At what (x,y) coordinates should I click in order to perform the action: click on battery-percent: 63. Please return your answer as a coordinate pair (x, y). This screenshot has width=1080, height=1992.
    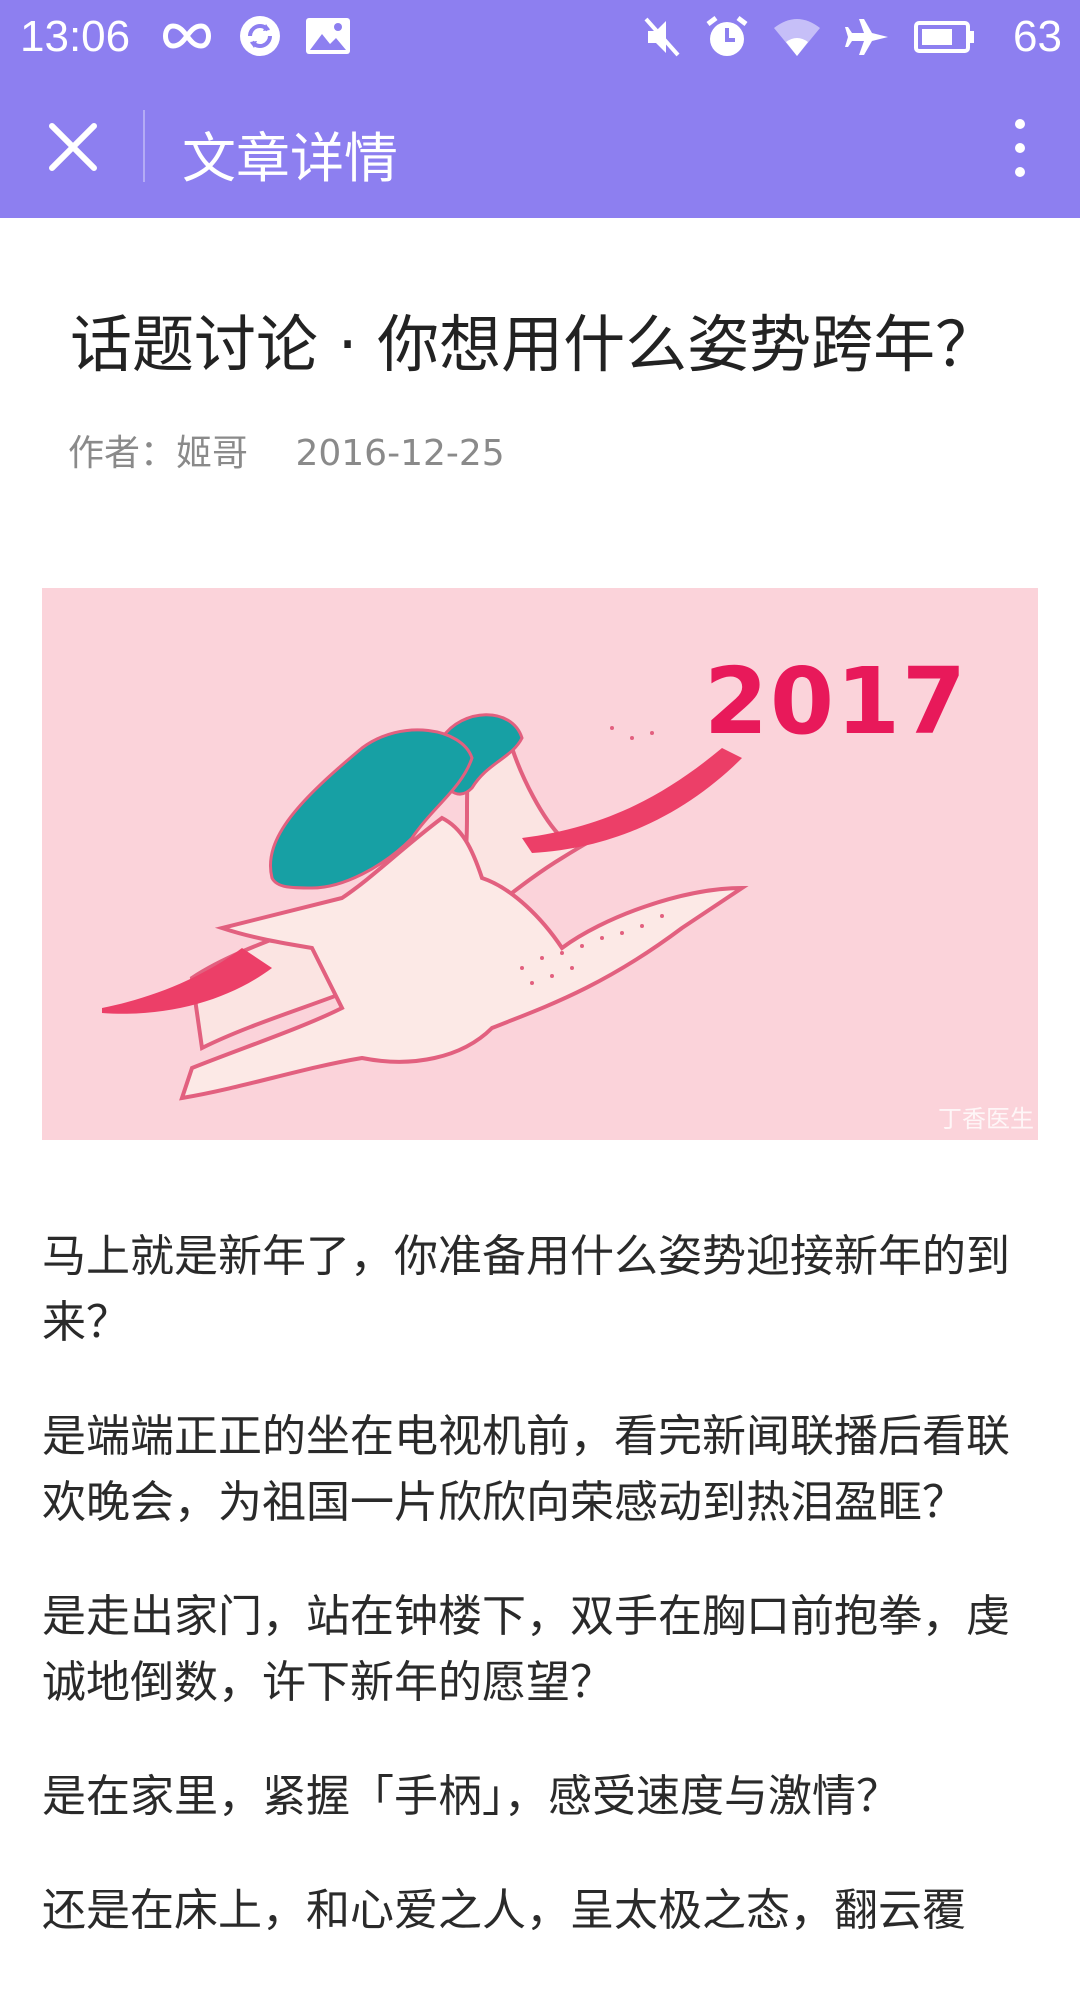
    Looking at the image, I should click on (1037, 36).